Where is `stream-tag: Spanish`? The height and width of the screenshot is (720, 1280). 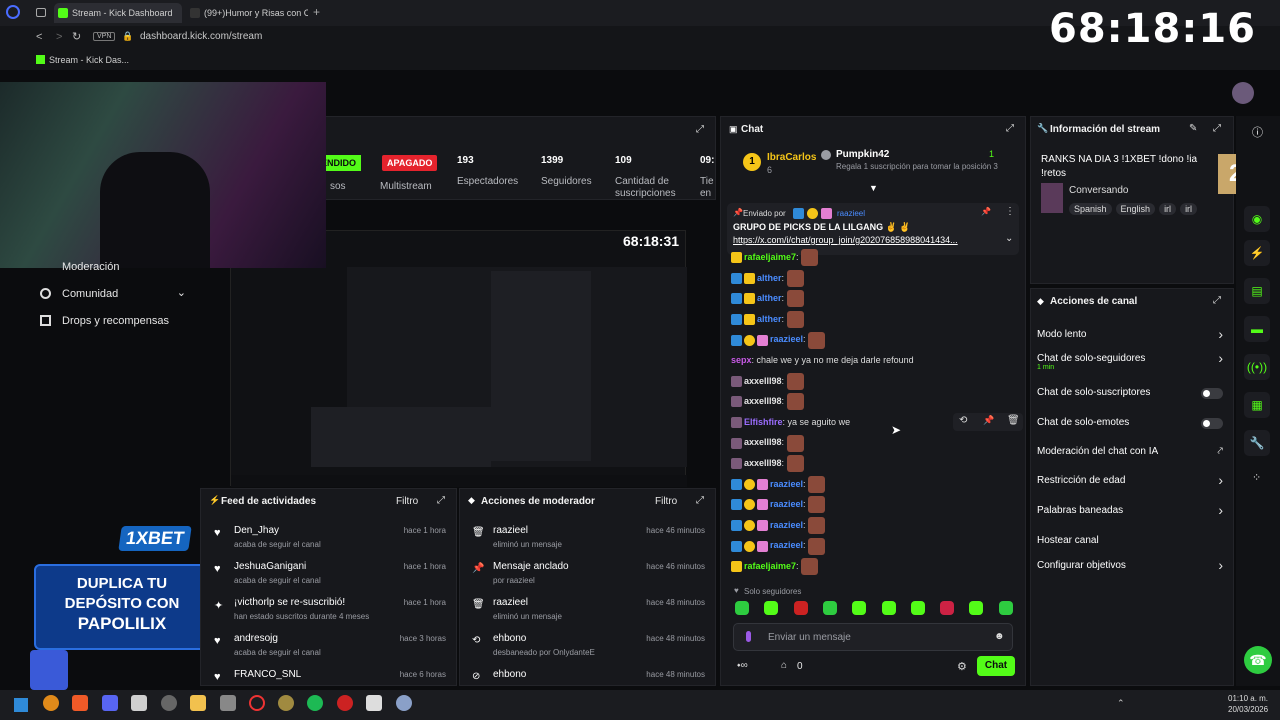
stream-tag: Spanish is located at coordinates (1090, 209).